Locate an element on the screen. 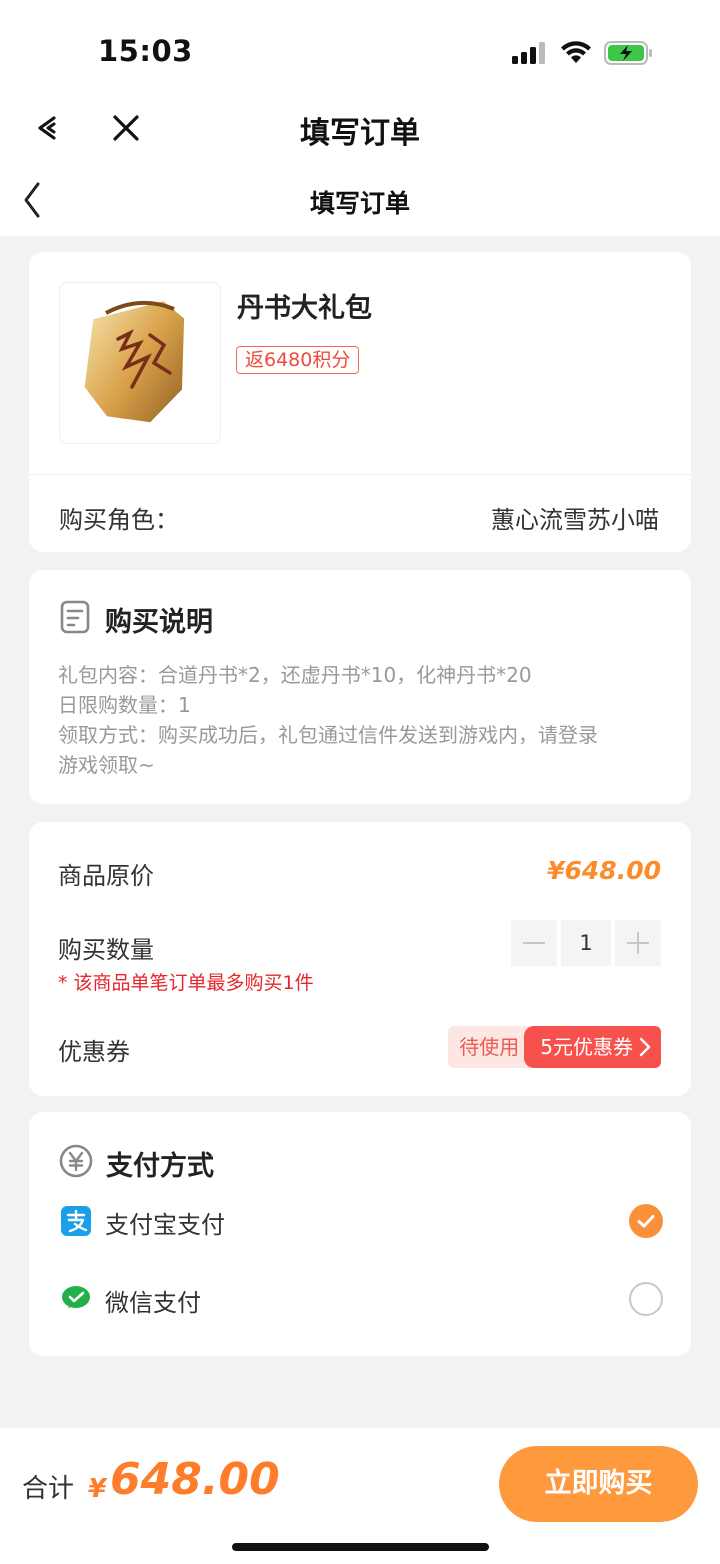 The width and height of the screenshot is (720, 1564). quantity-stepper: 1 is located at coordinates (586, 943).